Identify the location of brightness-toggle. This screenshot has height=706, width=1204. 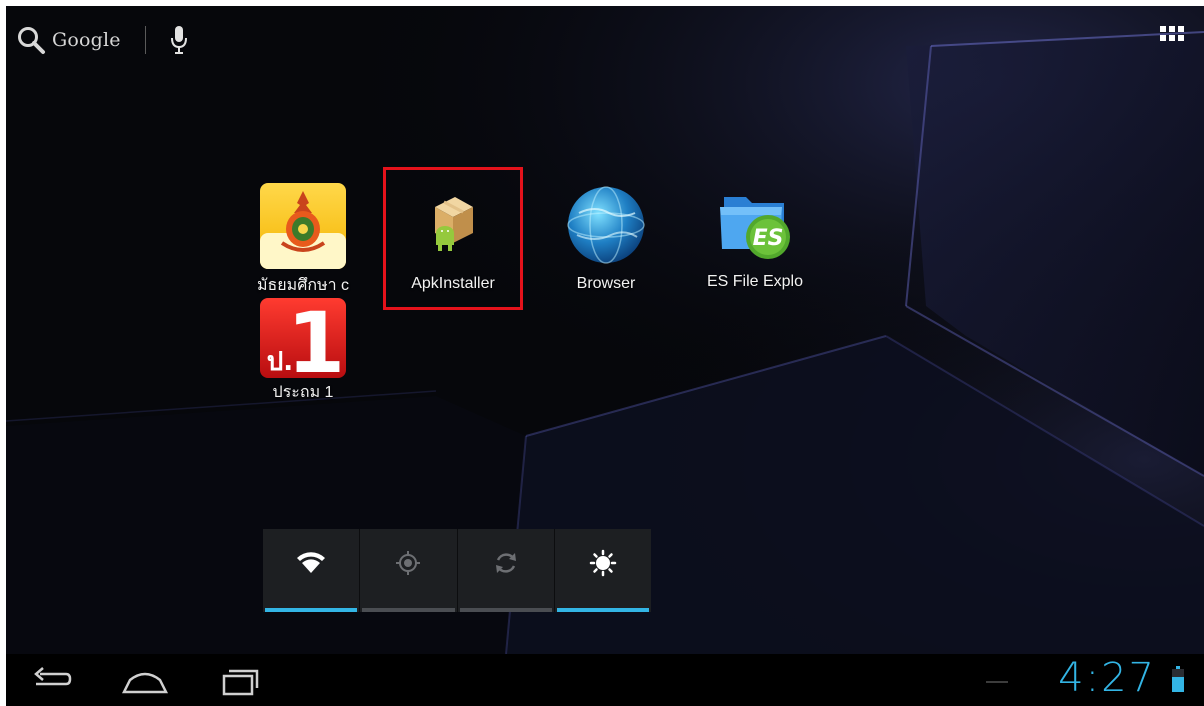
(603, 570).